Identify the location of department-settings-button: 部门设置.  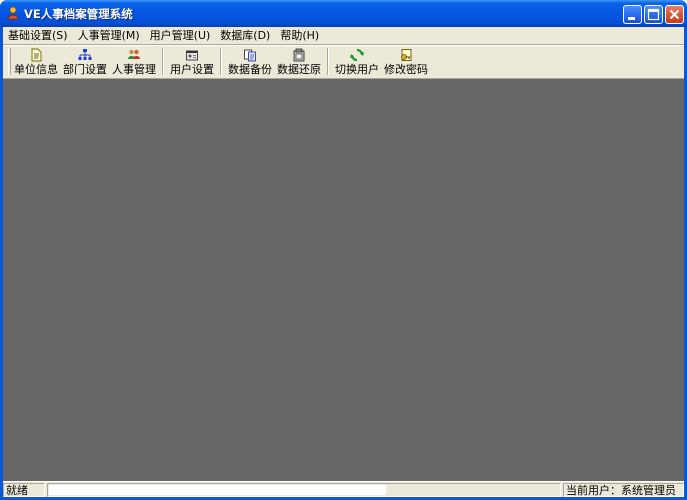
(85, 61).